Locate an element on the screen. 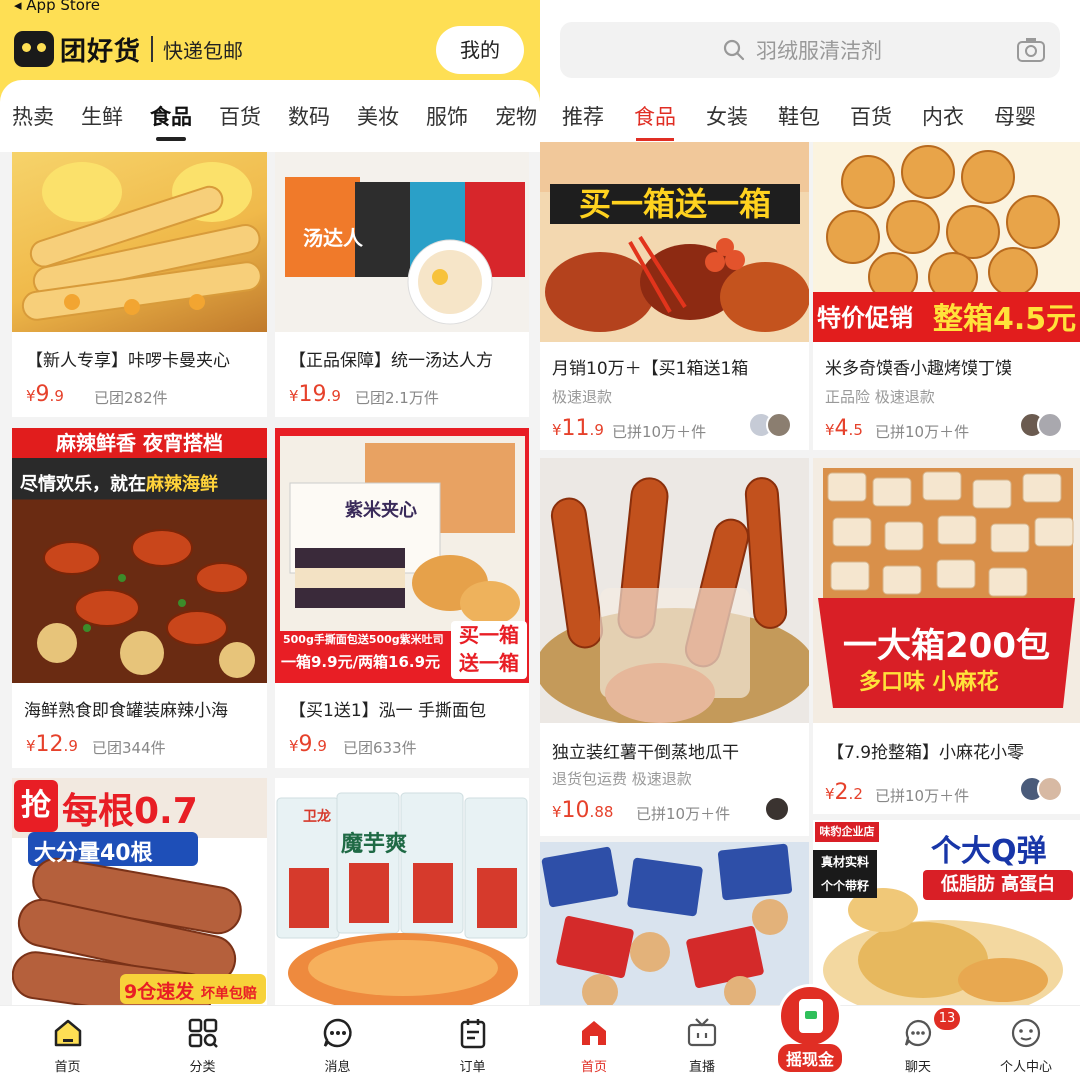 Image resolution: width=1080 pixels, height=1079 pixels. tab-recommend: 推荐 is located at coordinates (583, 116).